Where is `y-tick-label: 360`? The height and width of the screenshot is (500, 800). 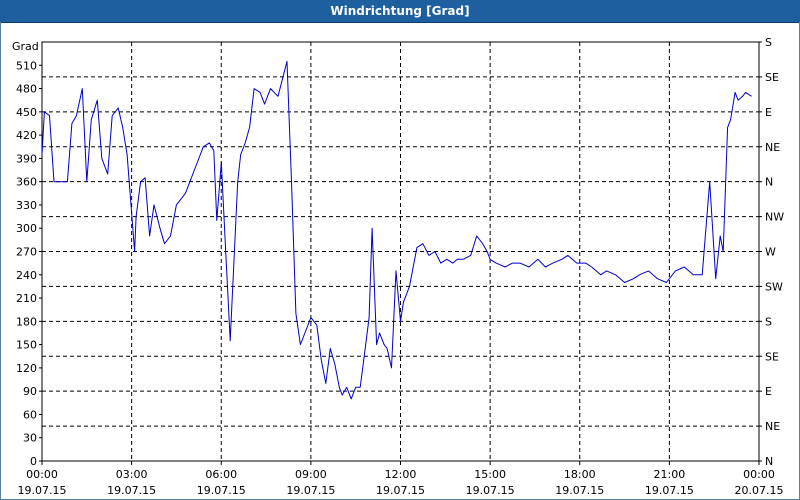
y-tick-label: 360 is located at coordinates (26, 182).